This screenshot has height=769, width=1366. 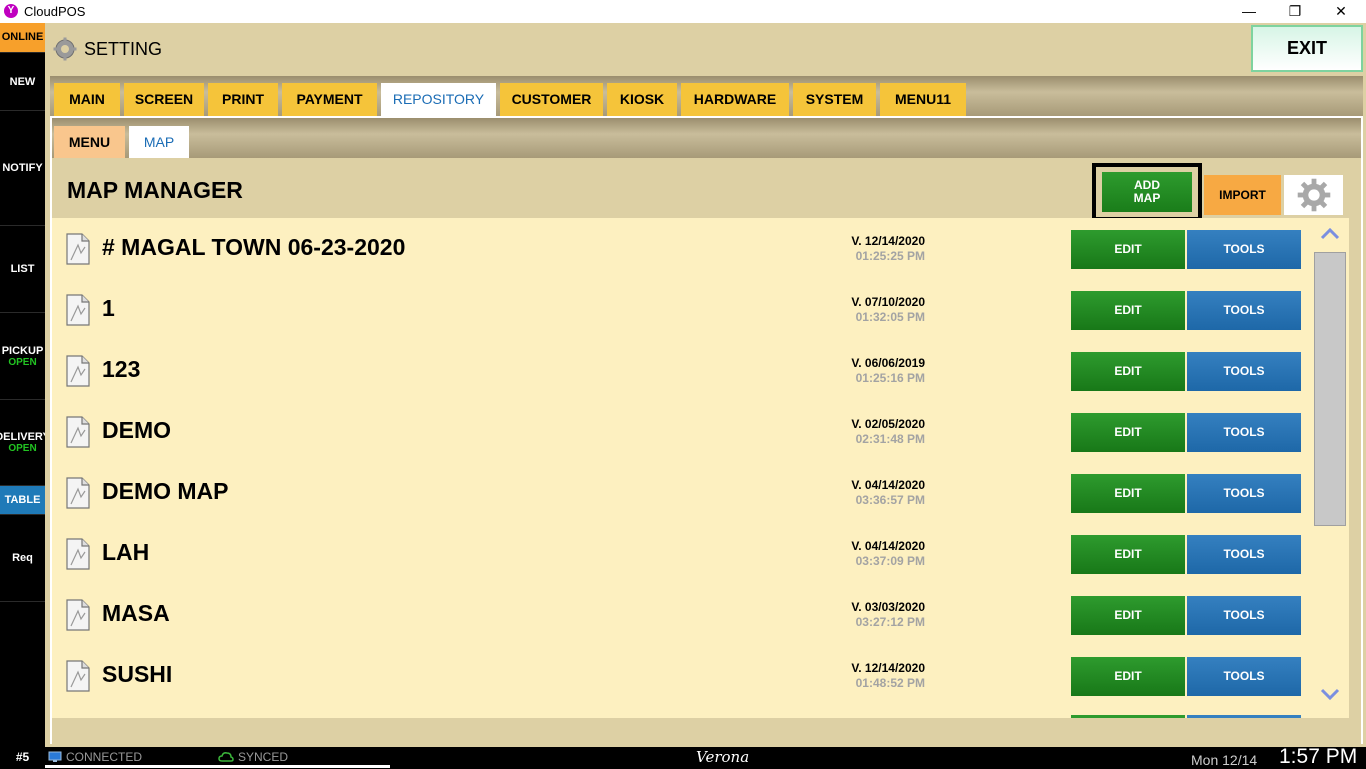 What do you see at coordinates (438, 99) in the screenshot?
I see `tab-repository: REPOSITORY` at bounding box center [438, 99].